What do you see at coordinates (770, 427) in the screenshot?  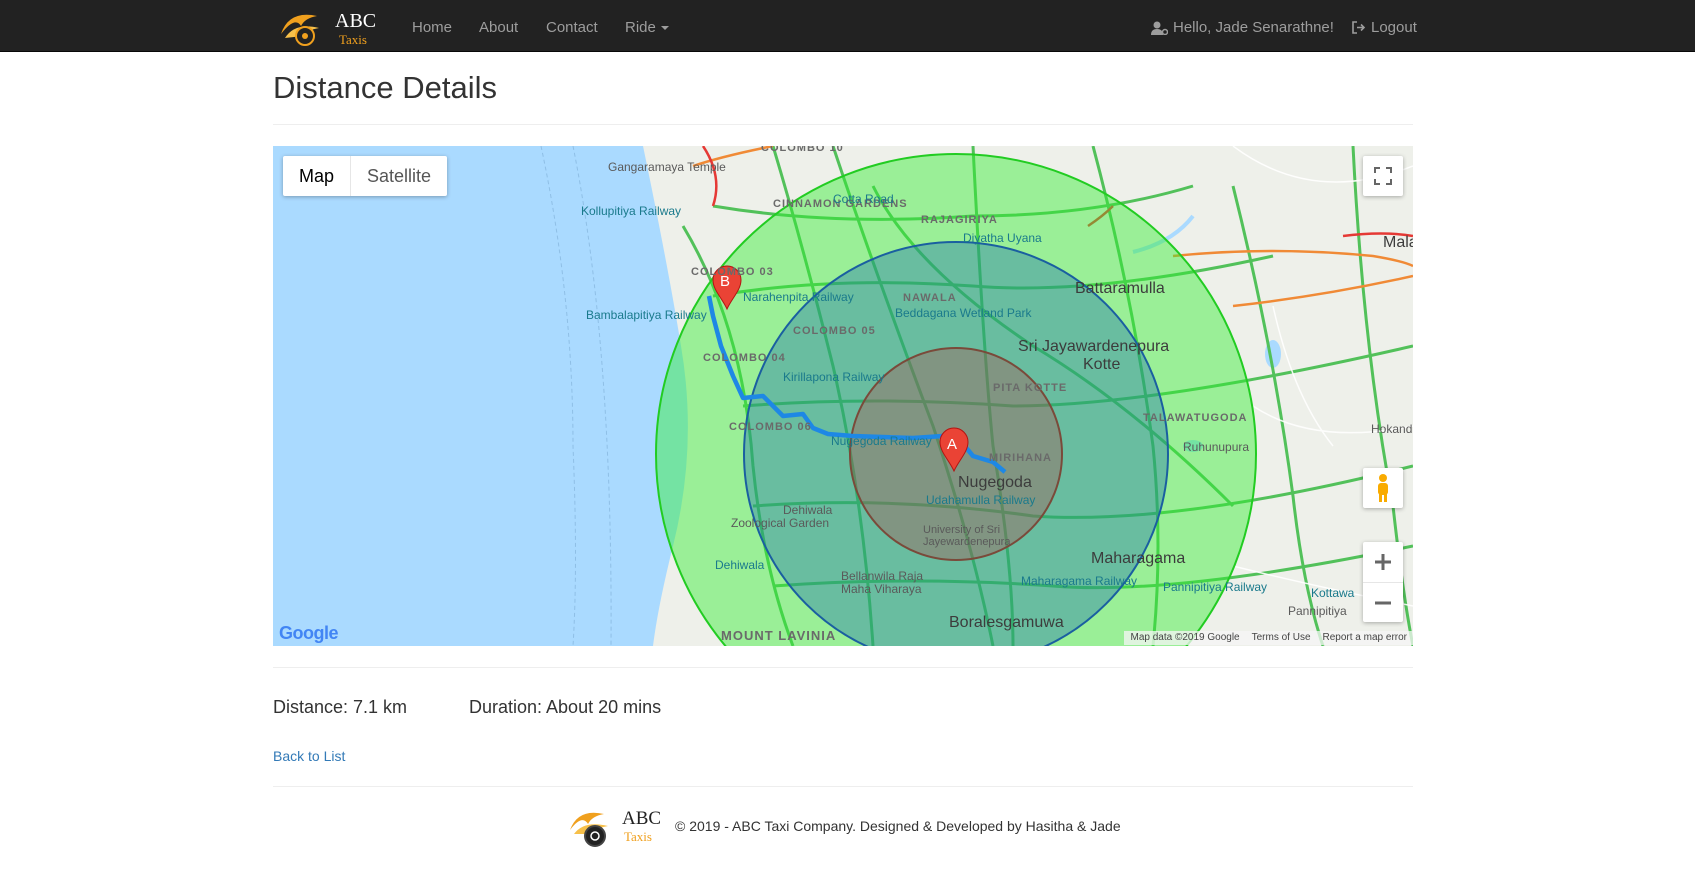 I see `map-label: COLOMBO 06` at bounding box center [770, 427].